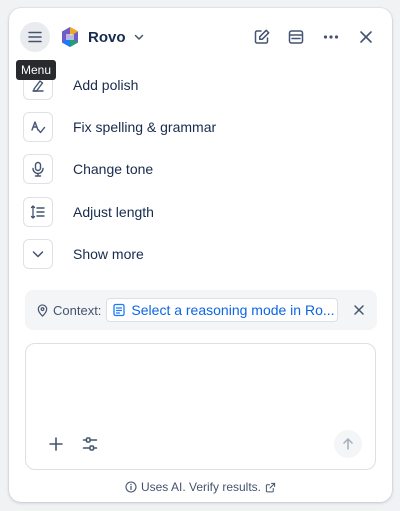 The image size is (400, 511). I want to click on more-icon, so click(331, 37).